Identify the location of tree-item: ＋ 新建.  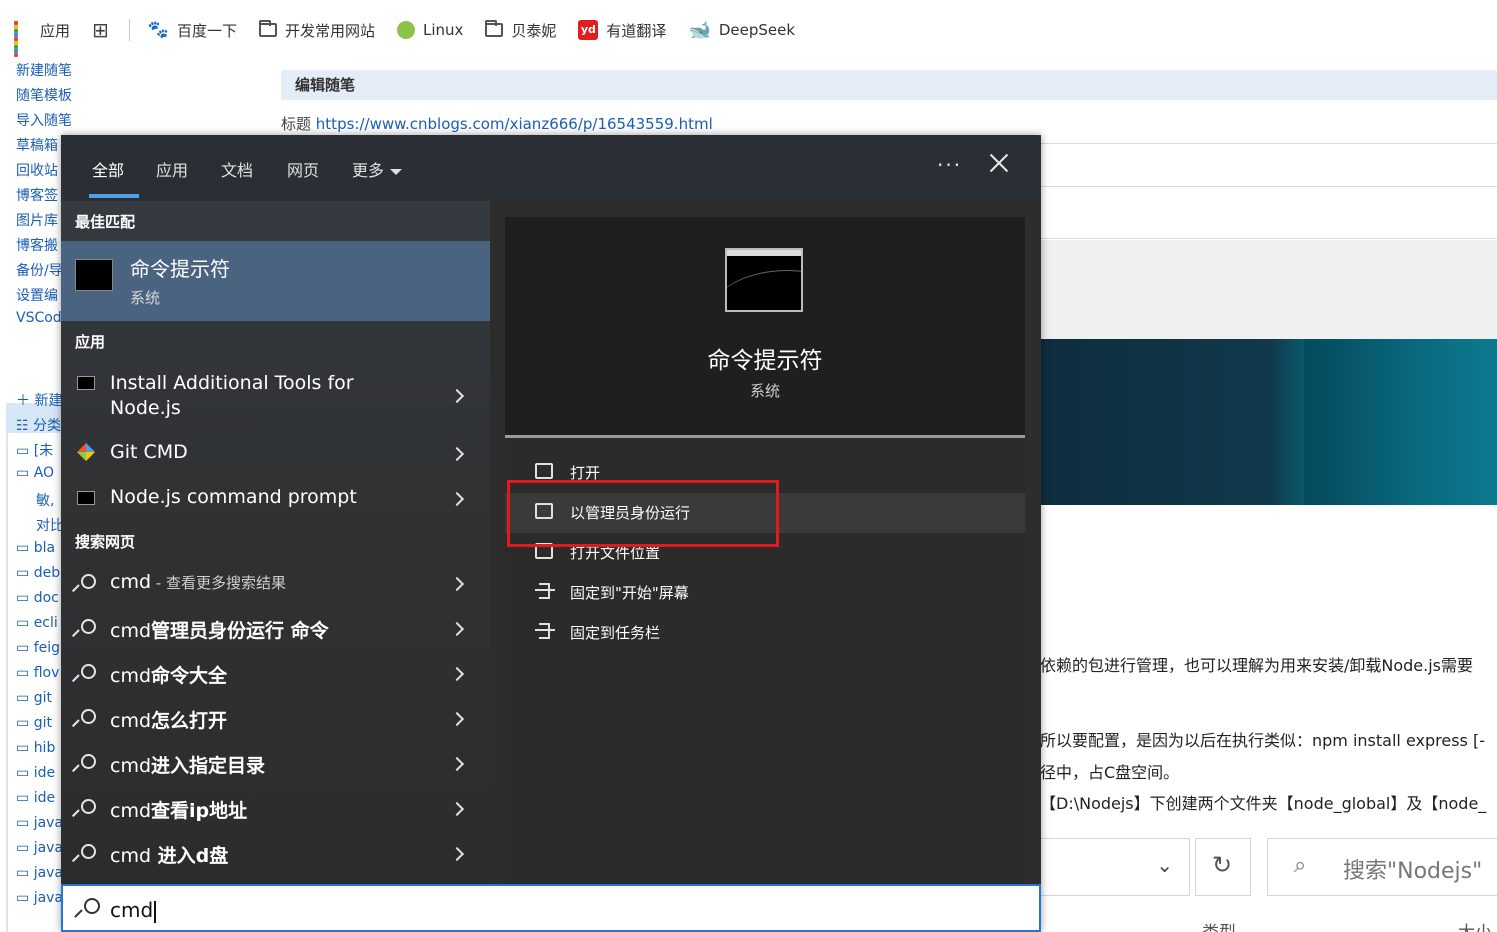
(39, 400).